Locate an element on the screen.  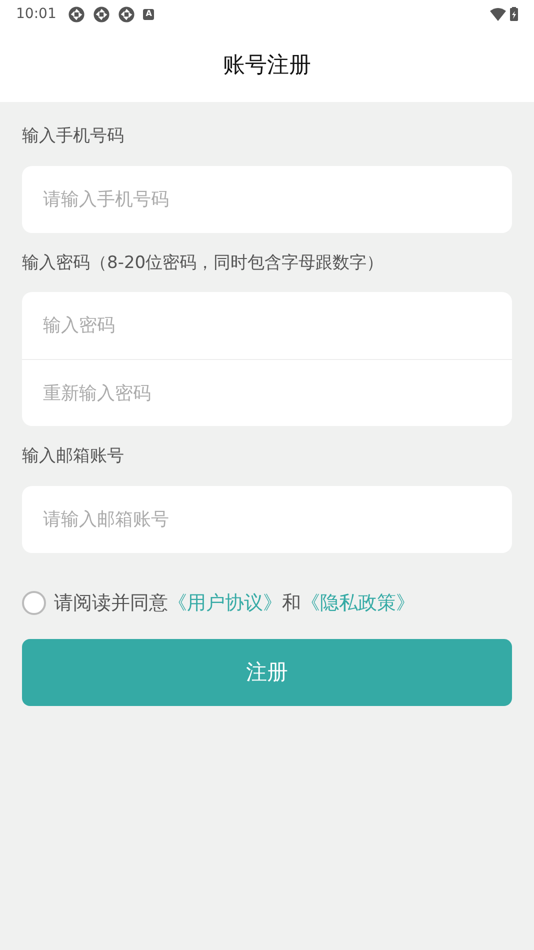
field-label: 输入手机号码 is located at coordinates (73, 136).